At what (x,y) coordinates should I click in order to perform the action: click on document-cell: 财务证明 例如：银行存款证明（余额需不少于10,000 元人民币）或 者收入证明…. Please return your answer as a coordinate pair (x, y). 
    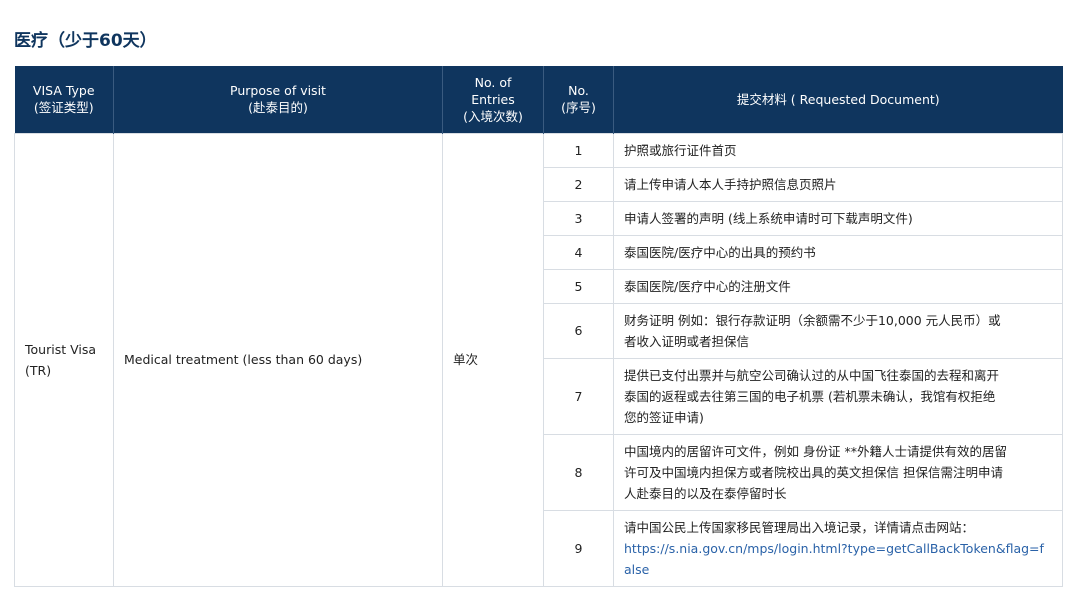
    Looking at the image, I should click on (838, 330).